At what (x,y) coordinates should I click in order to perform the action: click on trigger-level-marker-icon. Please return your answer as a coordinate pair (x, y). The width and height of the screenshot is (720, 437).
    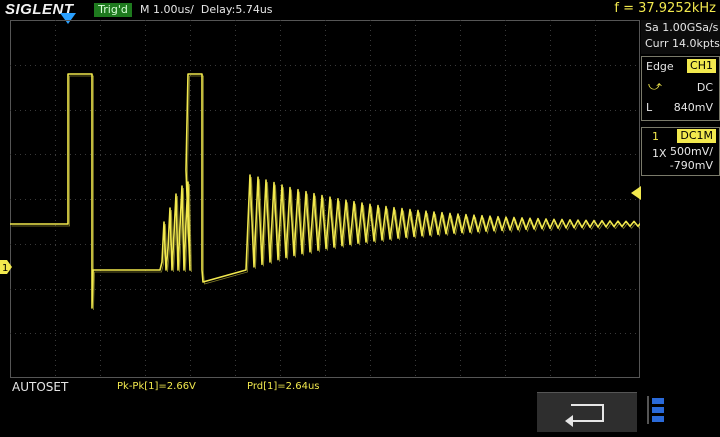
    Looking at the image, I should click on (636, 193).